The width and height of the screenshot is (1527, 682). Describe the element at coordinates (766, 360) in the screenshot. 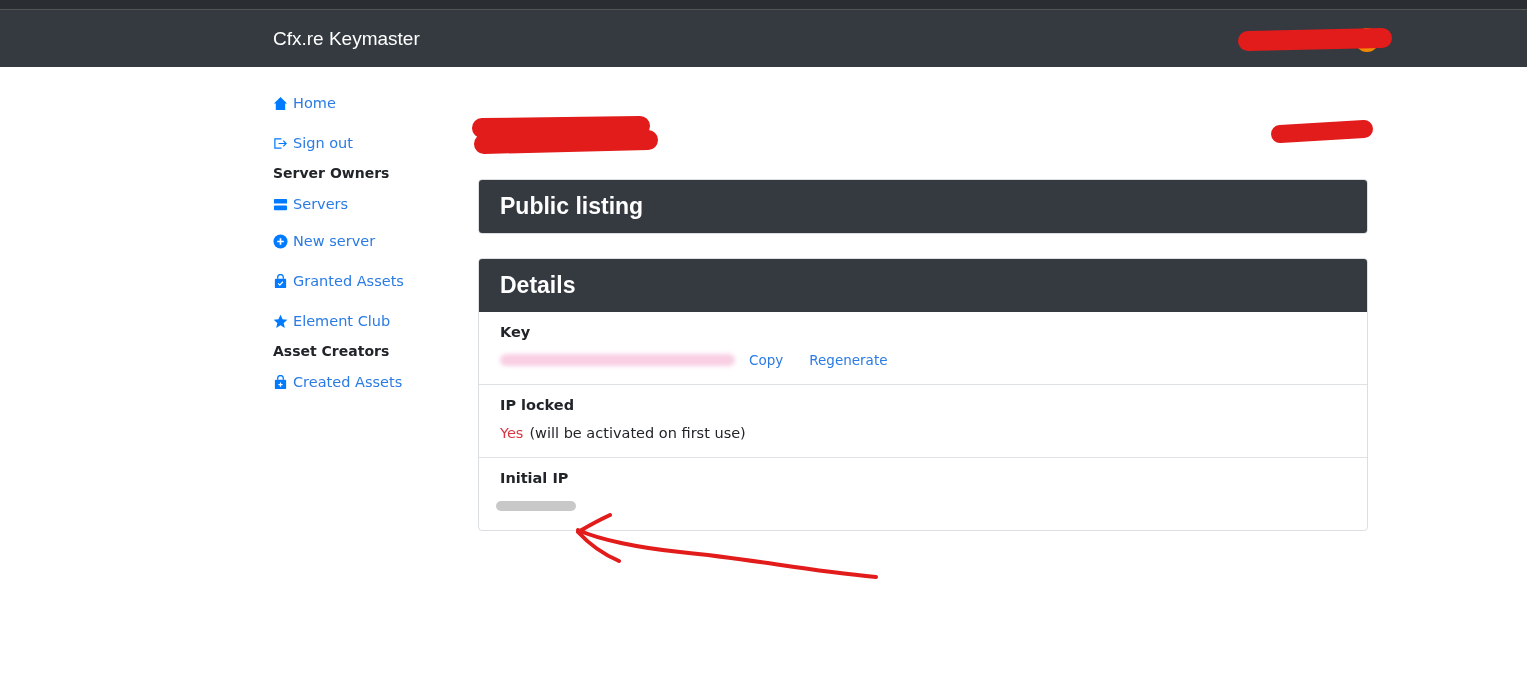

I see `action-link: Copy` at that location.